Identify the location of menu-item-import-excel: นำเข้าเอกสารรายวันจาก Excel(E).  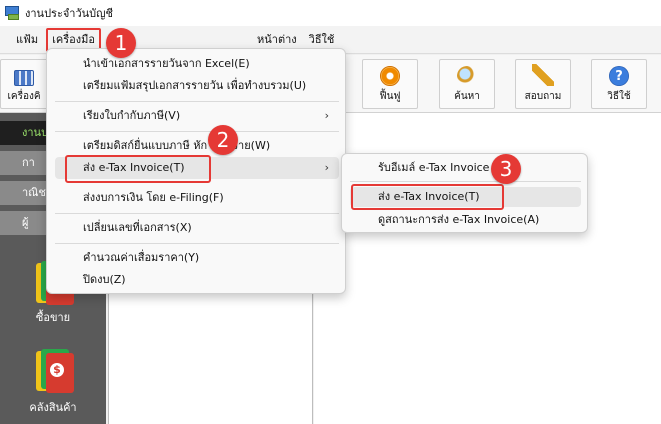
(197, 64).